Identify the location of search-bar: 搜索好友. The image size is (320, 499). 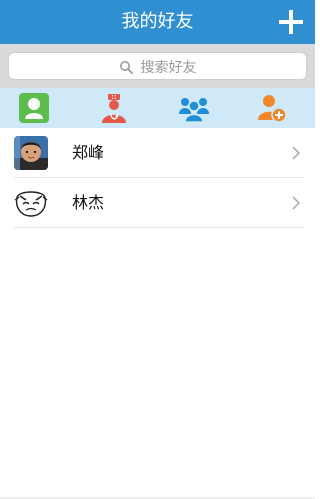
(157, 66).